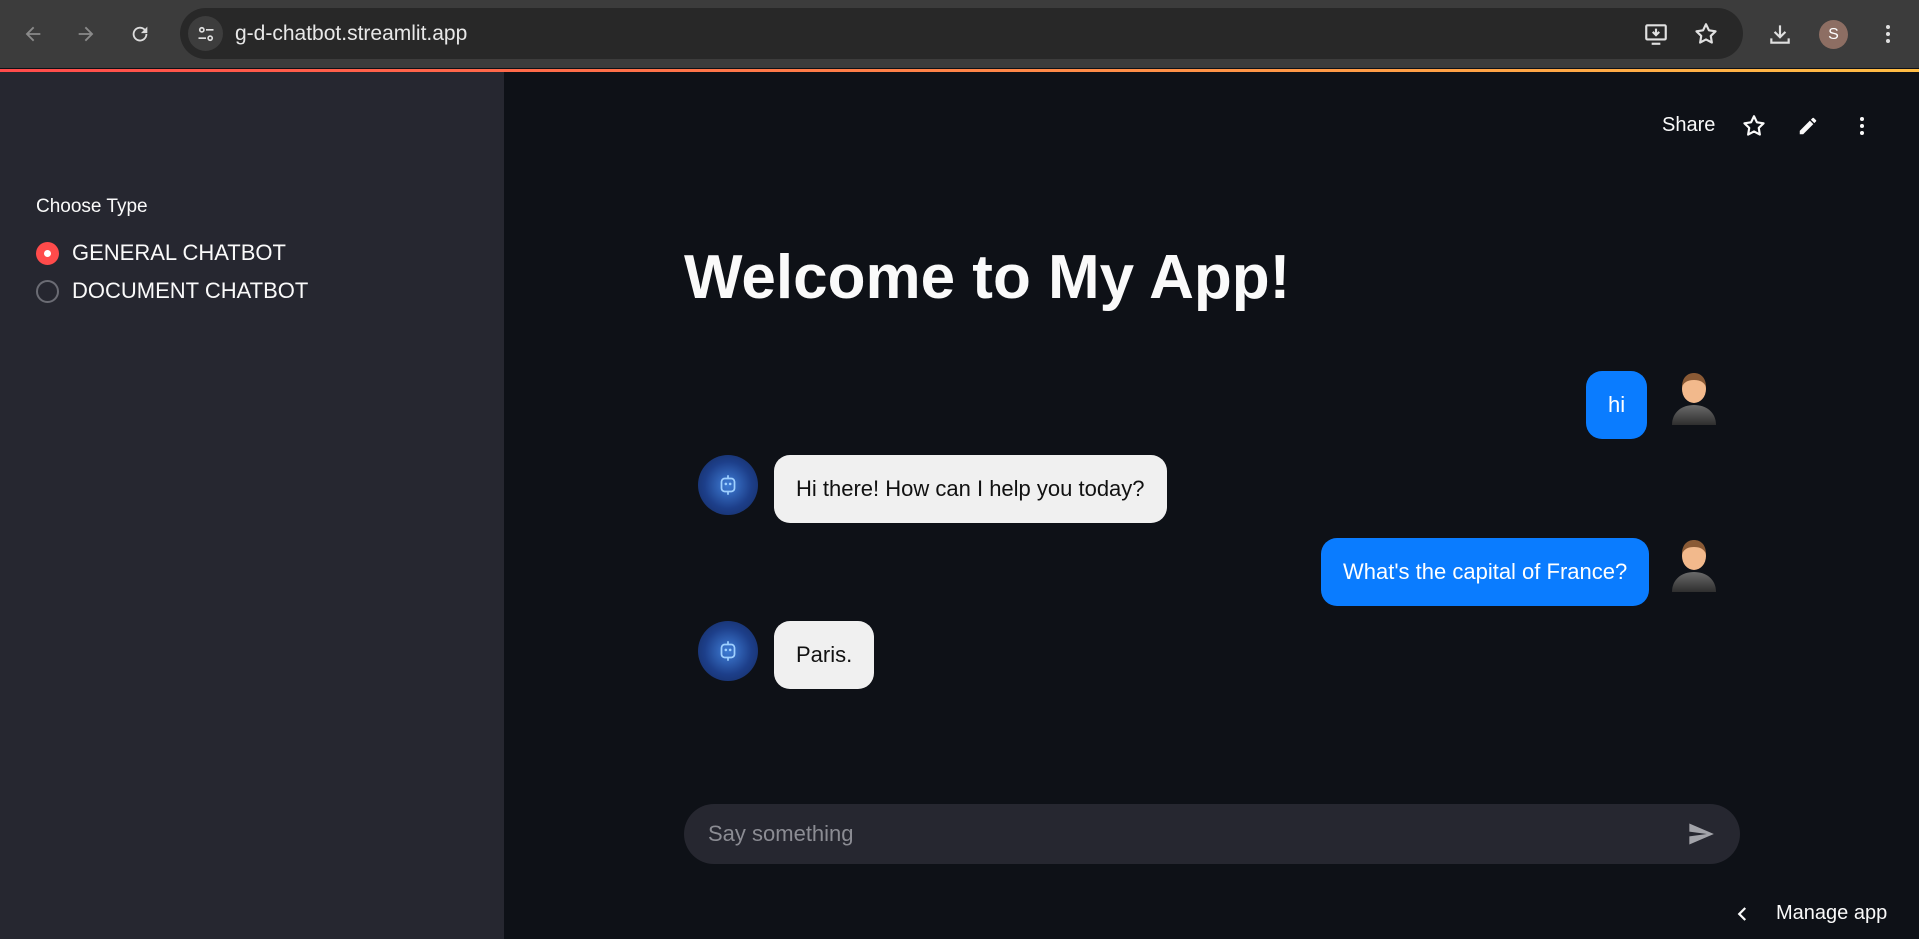  I want to click on reload-button, so click(140, 34).